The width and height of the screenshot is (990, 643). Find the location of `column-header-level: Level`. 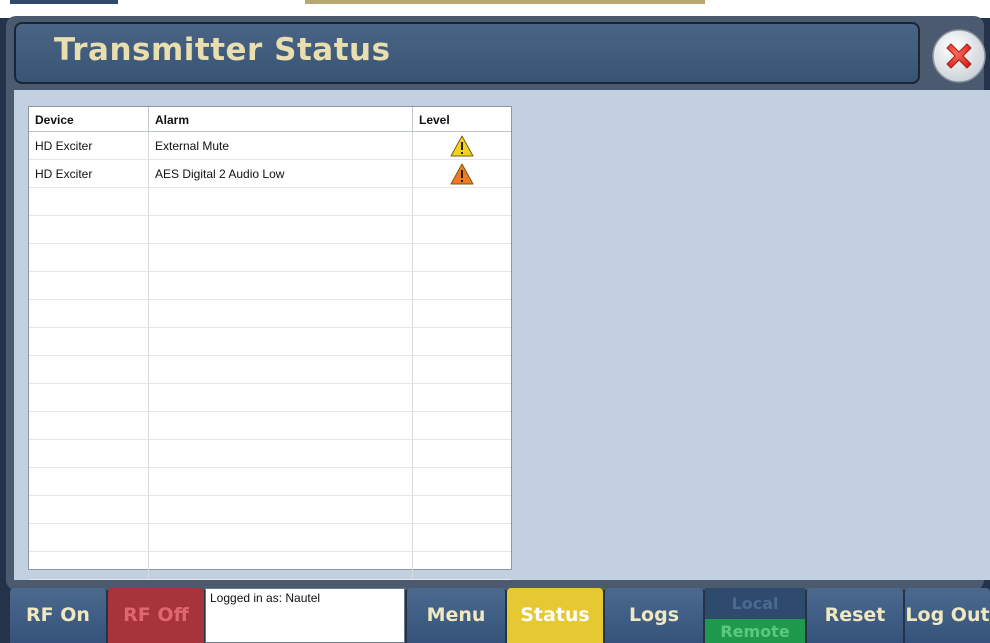

column-header-level: Level is located at coordinates (462, 119).